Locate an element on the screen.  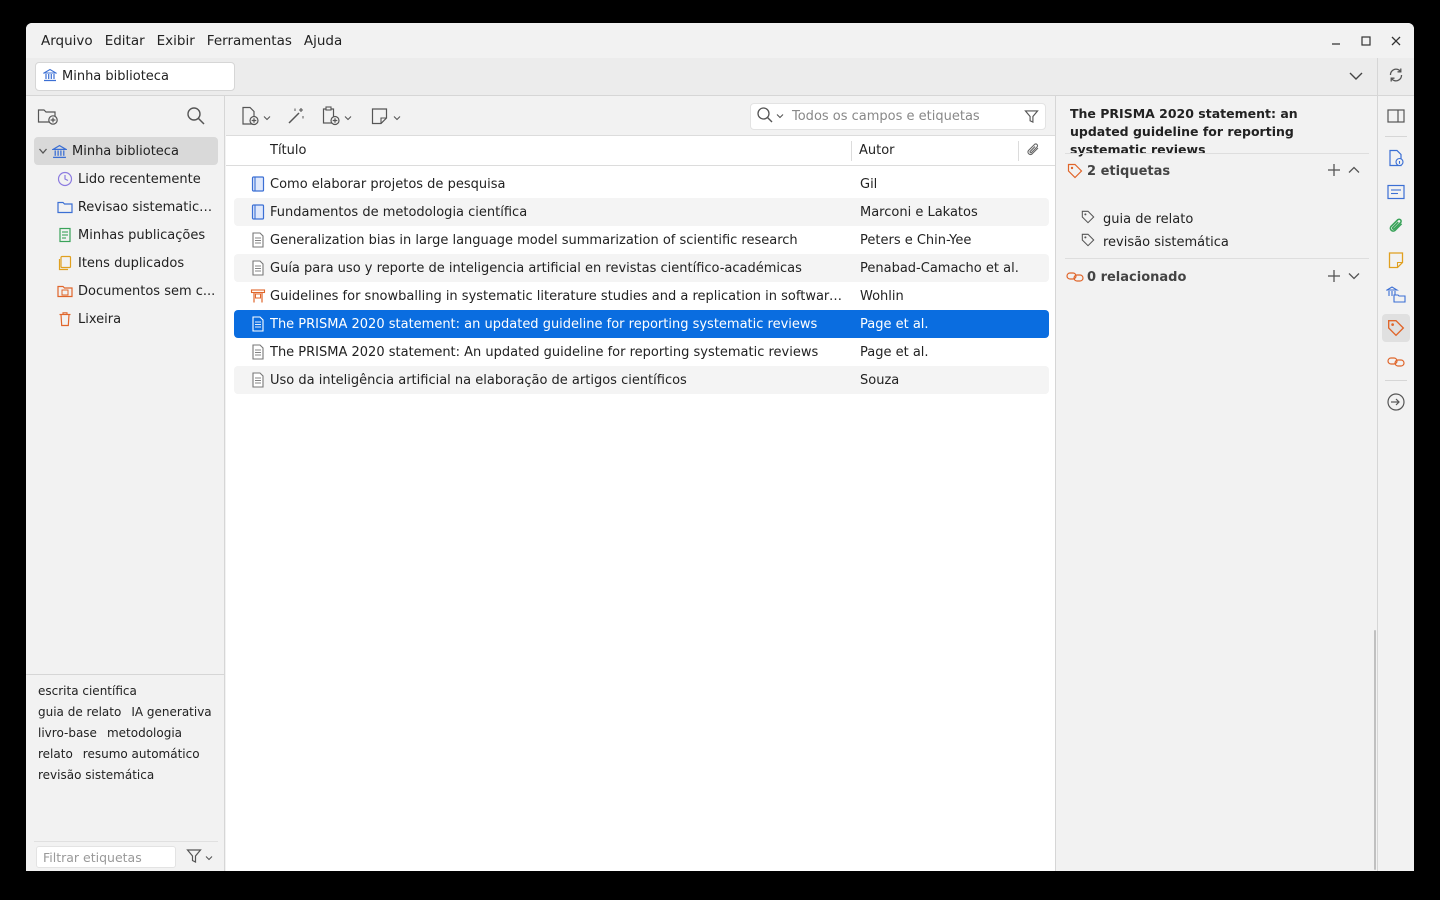
tag-chip: guia de relato is located at coordinates (79, 712).